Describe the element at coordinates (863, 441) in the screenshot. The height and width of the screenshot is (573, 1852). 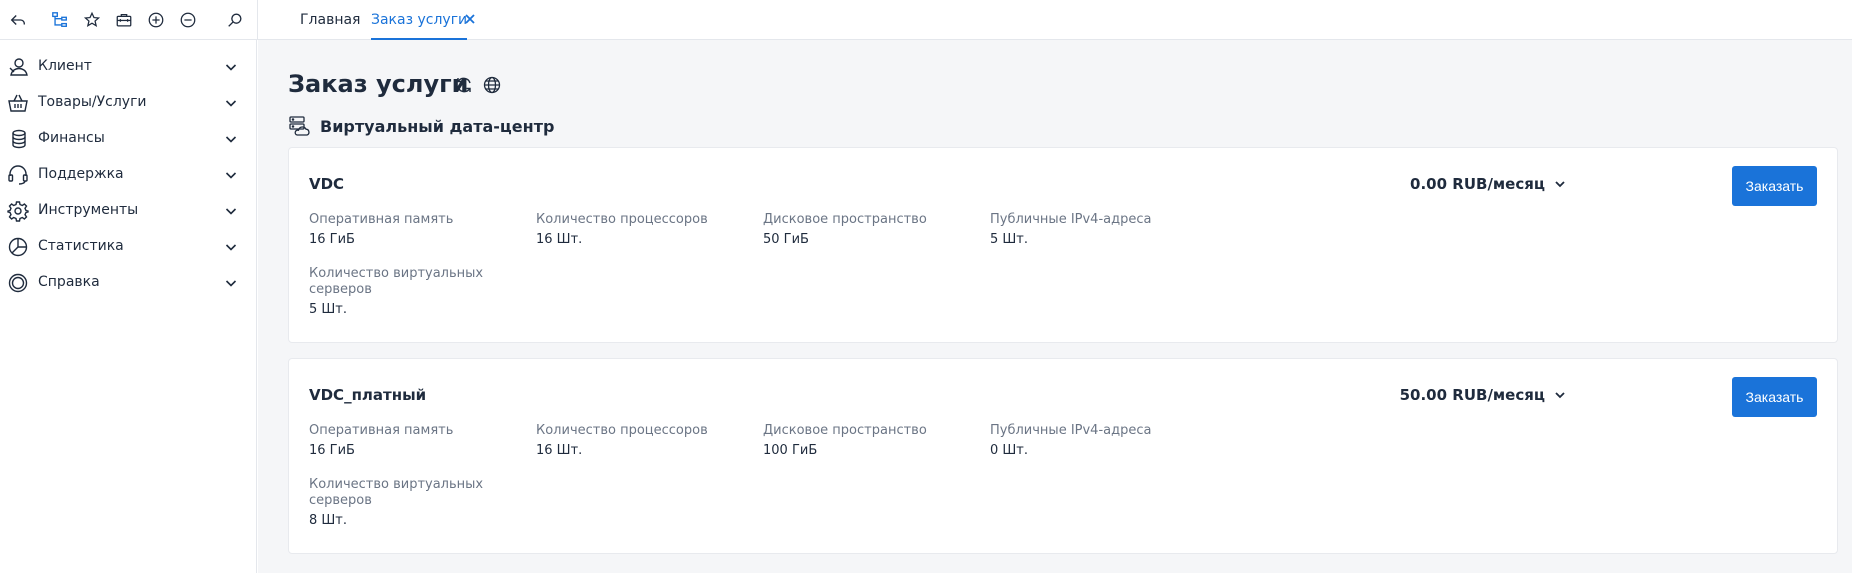
I see `param-disk: Дисковое пространство 100 ГиБ` at that location.